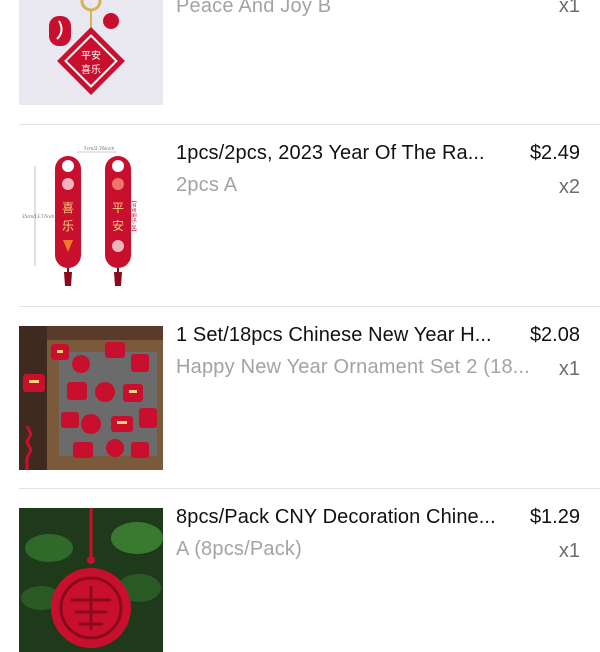 The width and height of the screenshot is (600, 652). I want to click on ornament-char: 喜, so click(68, 208).